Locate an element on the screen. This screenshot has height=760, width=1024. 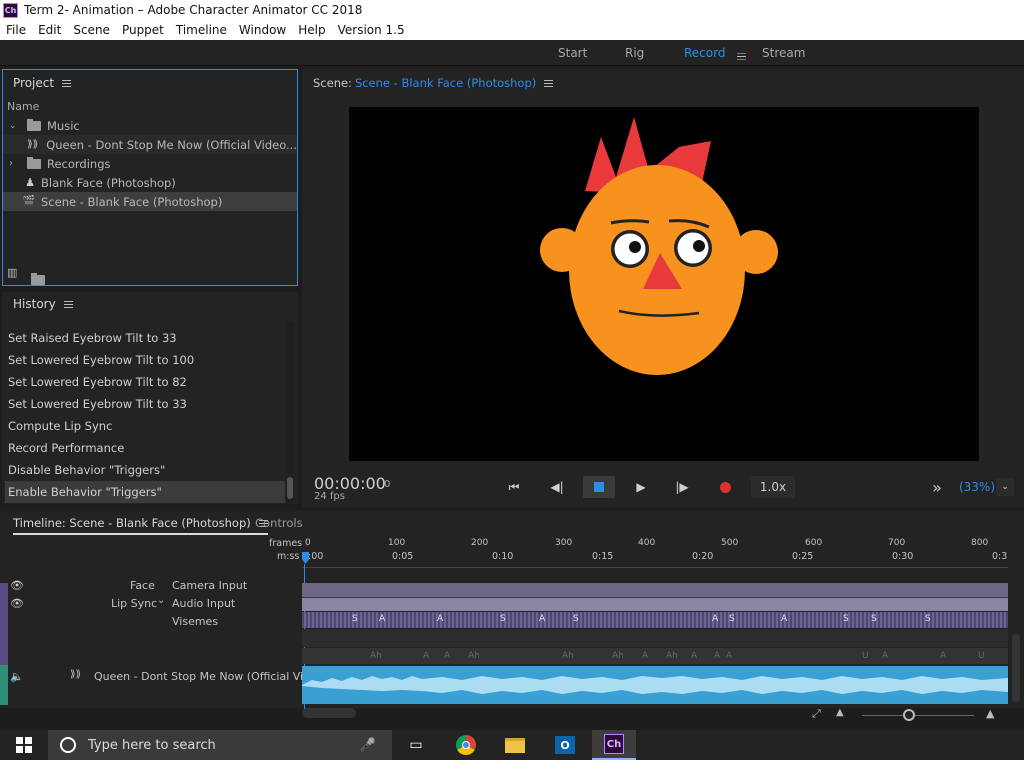
chrome-taskbar-button is located at coordinates (466, 745).